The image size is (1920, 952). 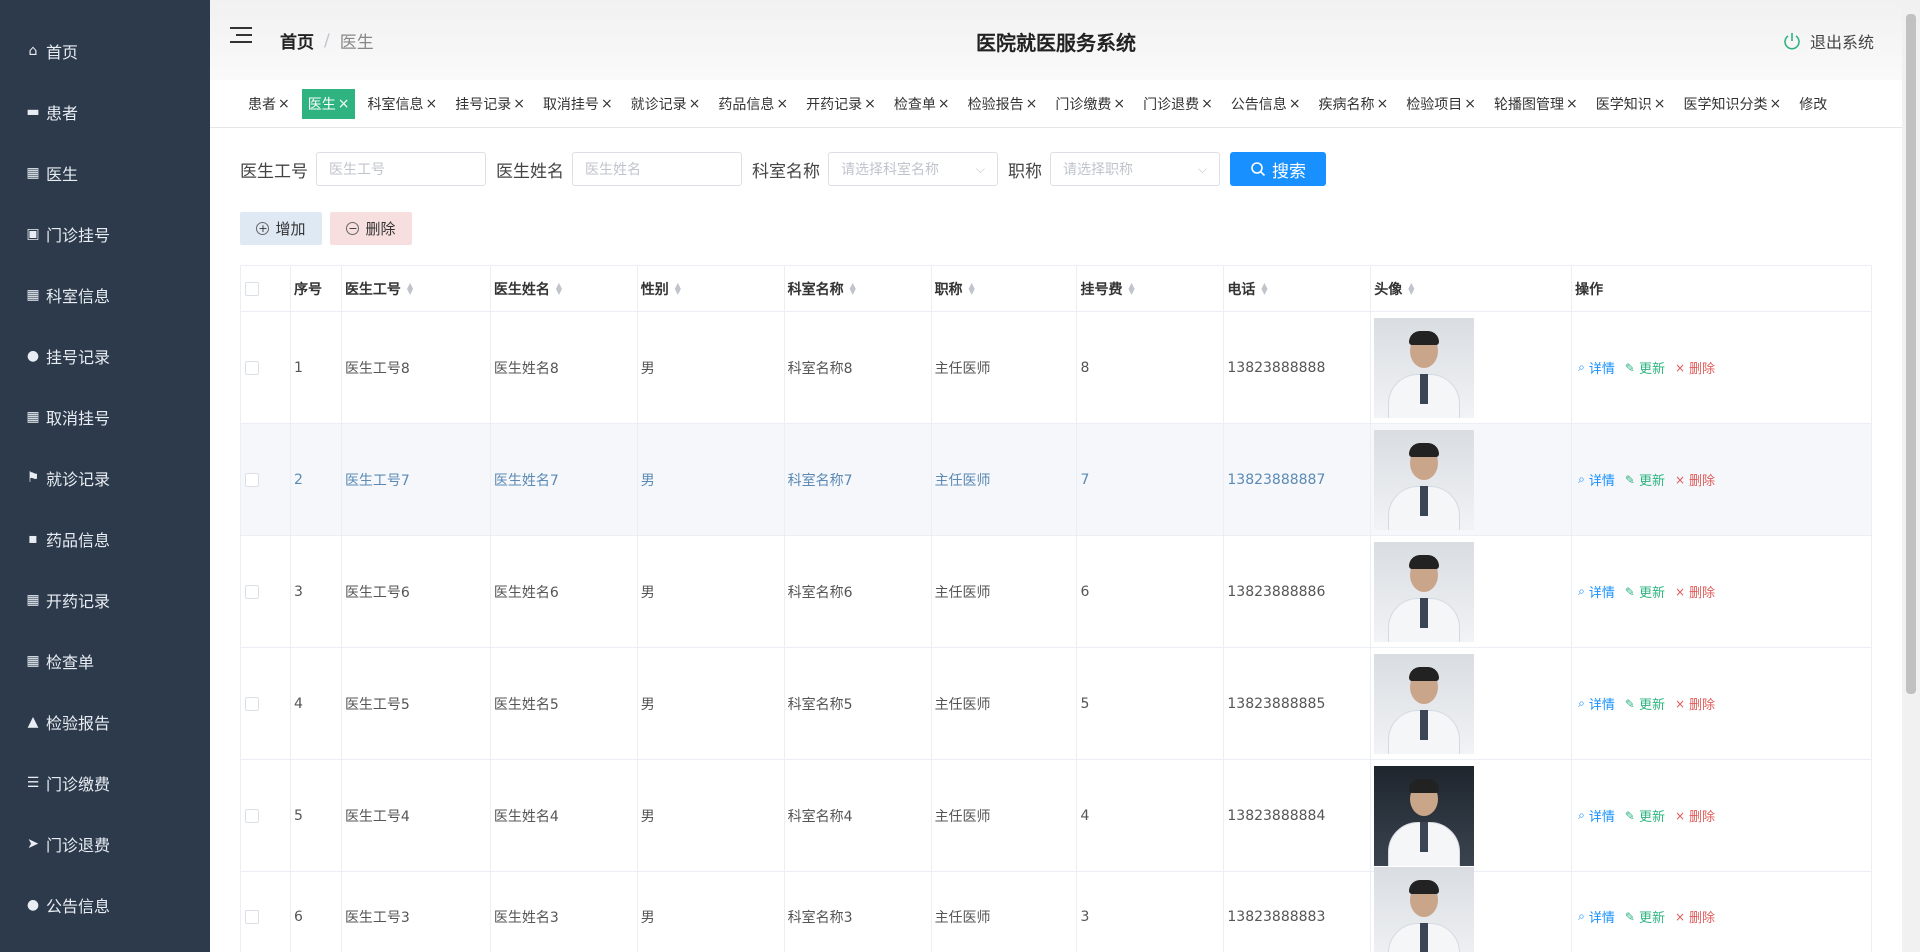 I want to click on menu-toggle-icon, so click(x=241, y=37).